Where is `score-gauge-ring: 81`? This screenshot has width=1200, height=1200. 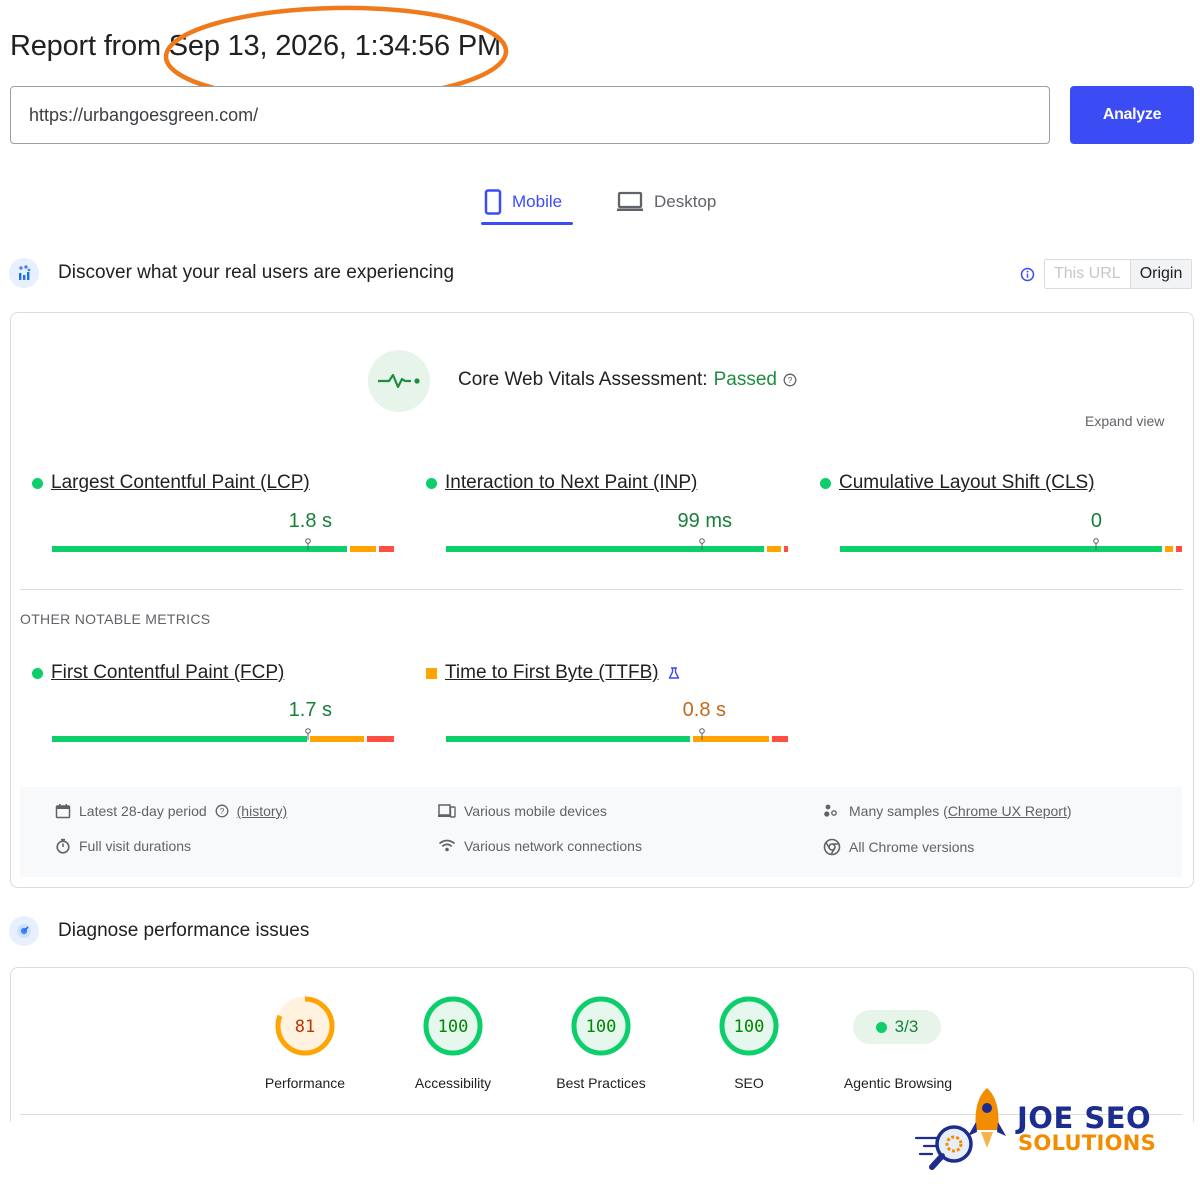 score-gauge-ring: 81 is located at coordinates (305, 1026).